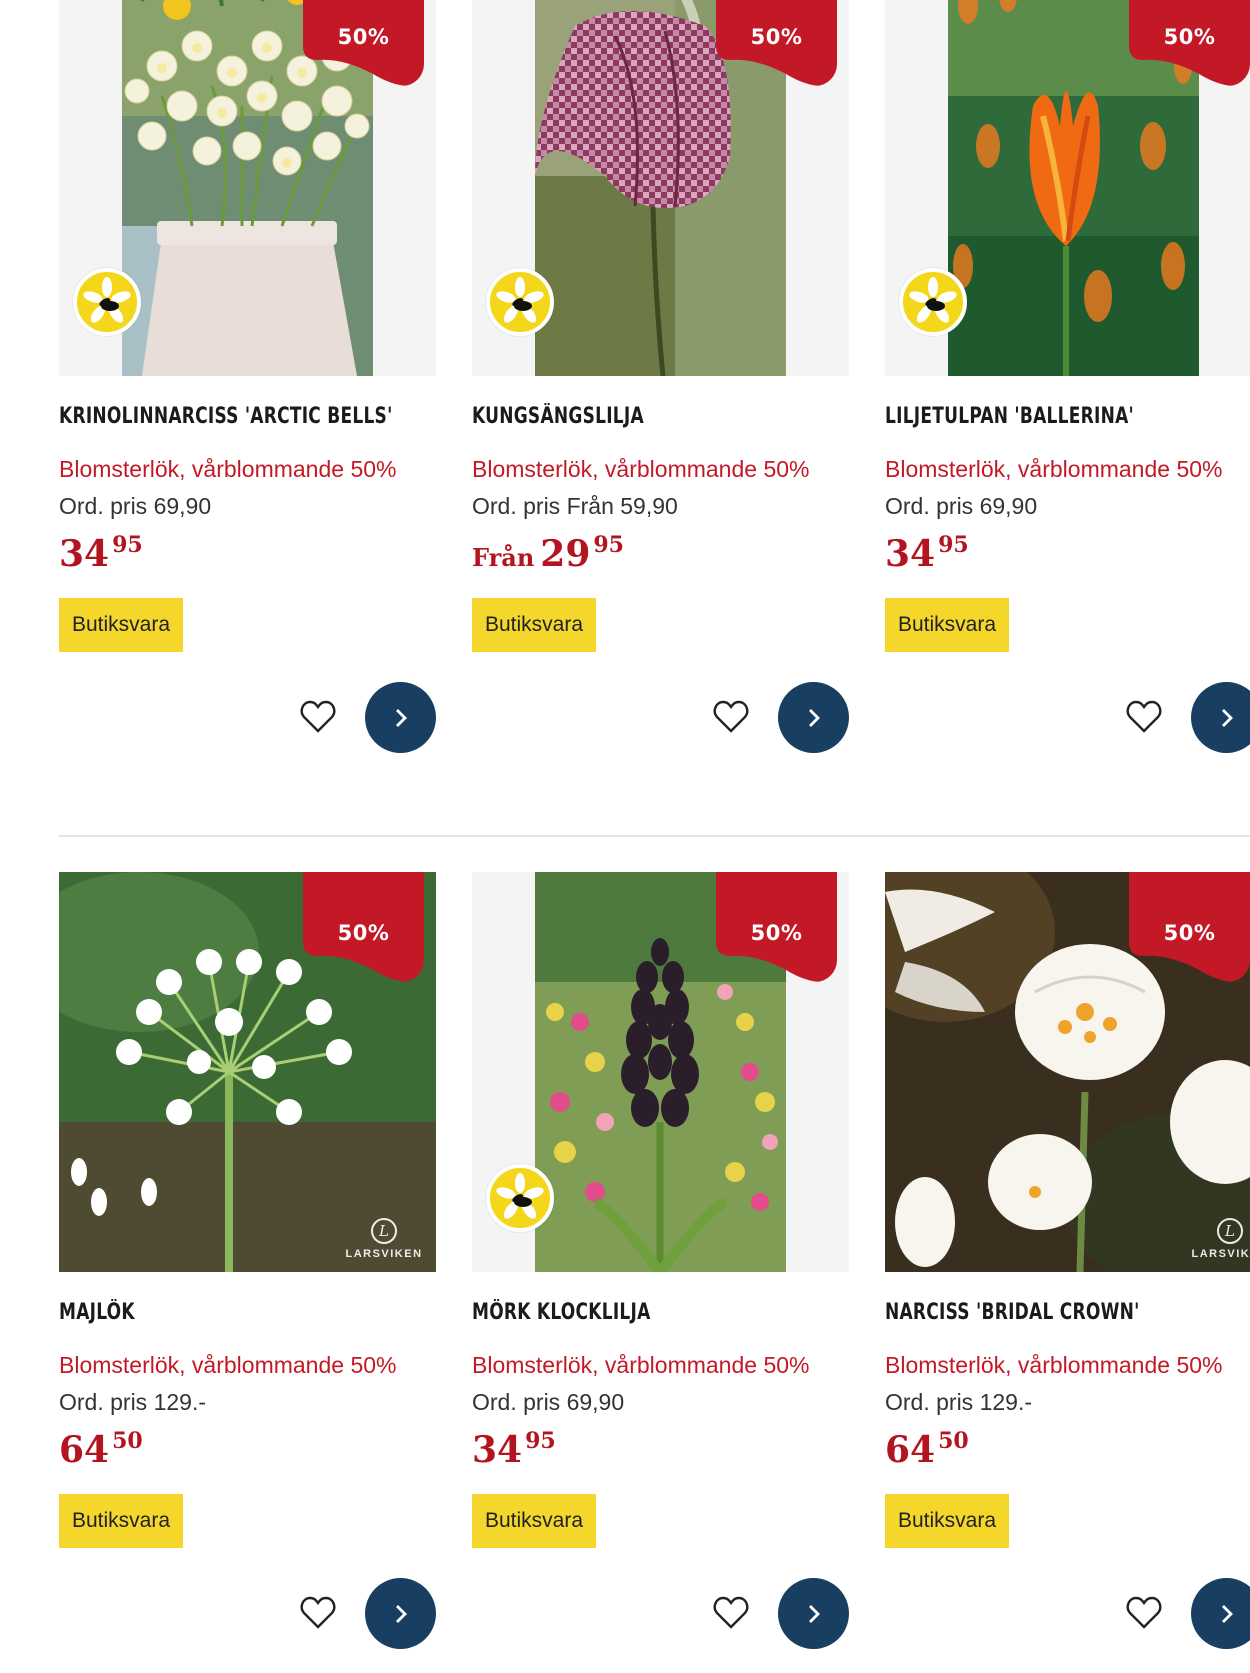 Image resolution: width=1250 pixels, height=1673 pixels. I want to click on row-divider, so click(654, 836).